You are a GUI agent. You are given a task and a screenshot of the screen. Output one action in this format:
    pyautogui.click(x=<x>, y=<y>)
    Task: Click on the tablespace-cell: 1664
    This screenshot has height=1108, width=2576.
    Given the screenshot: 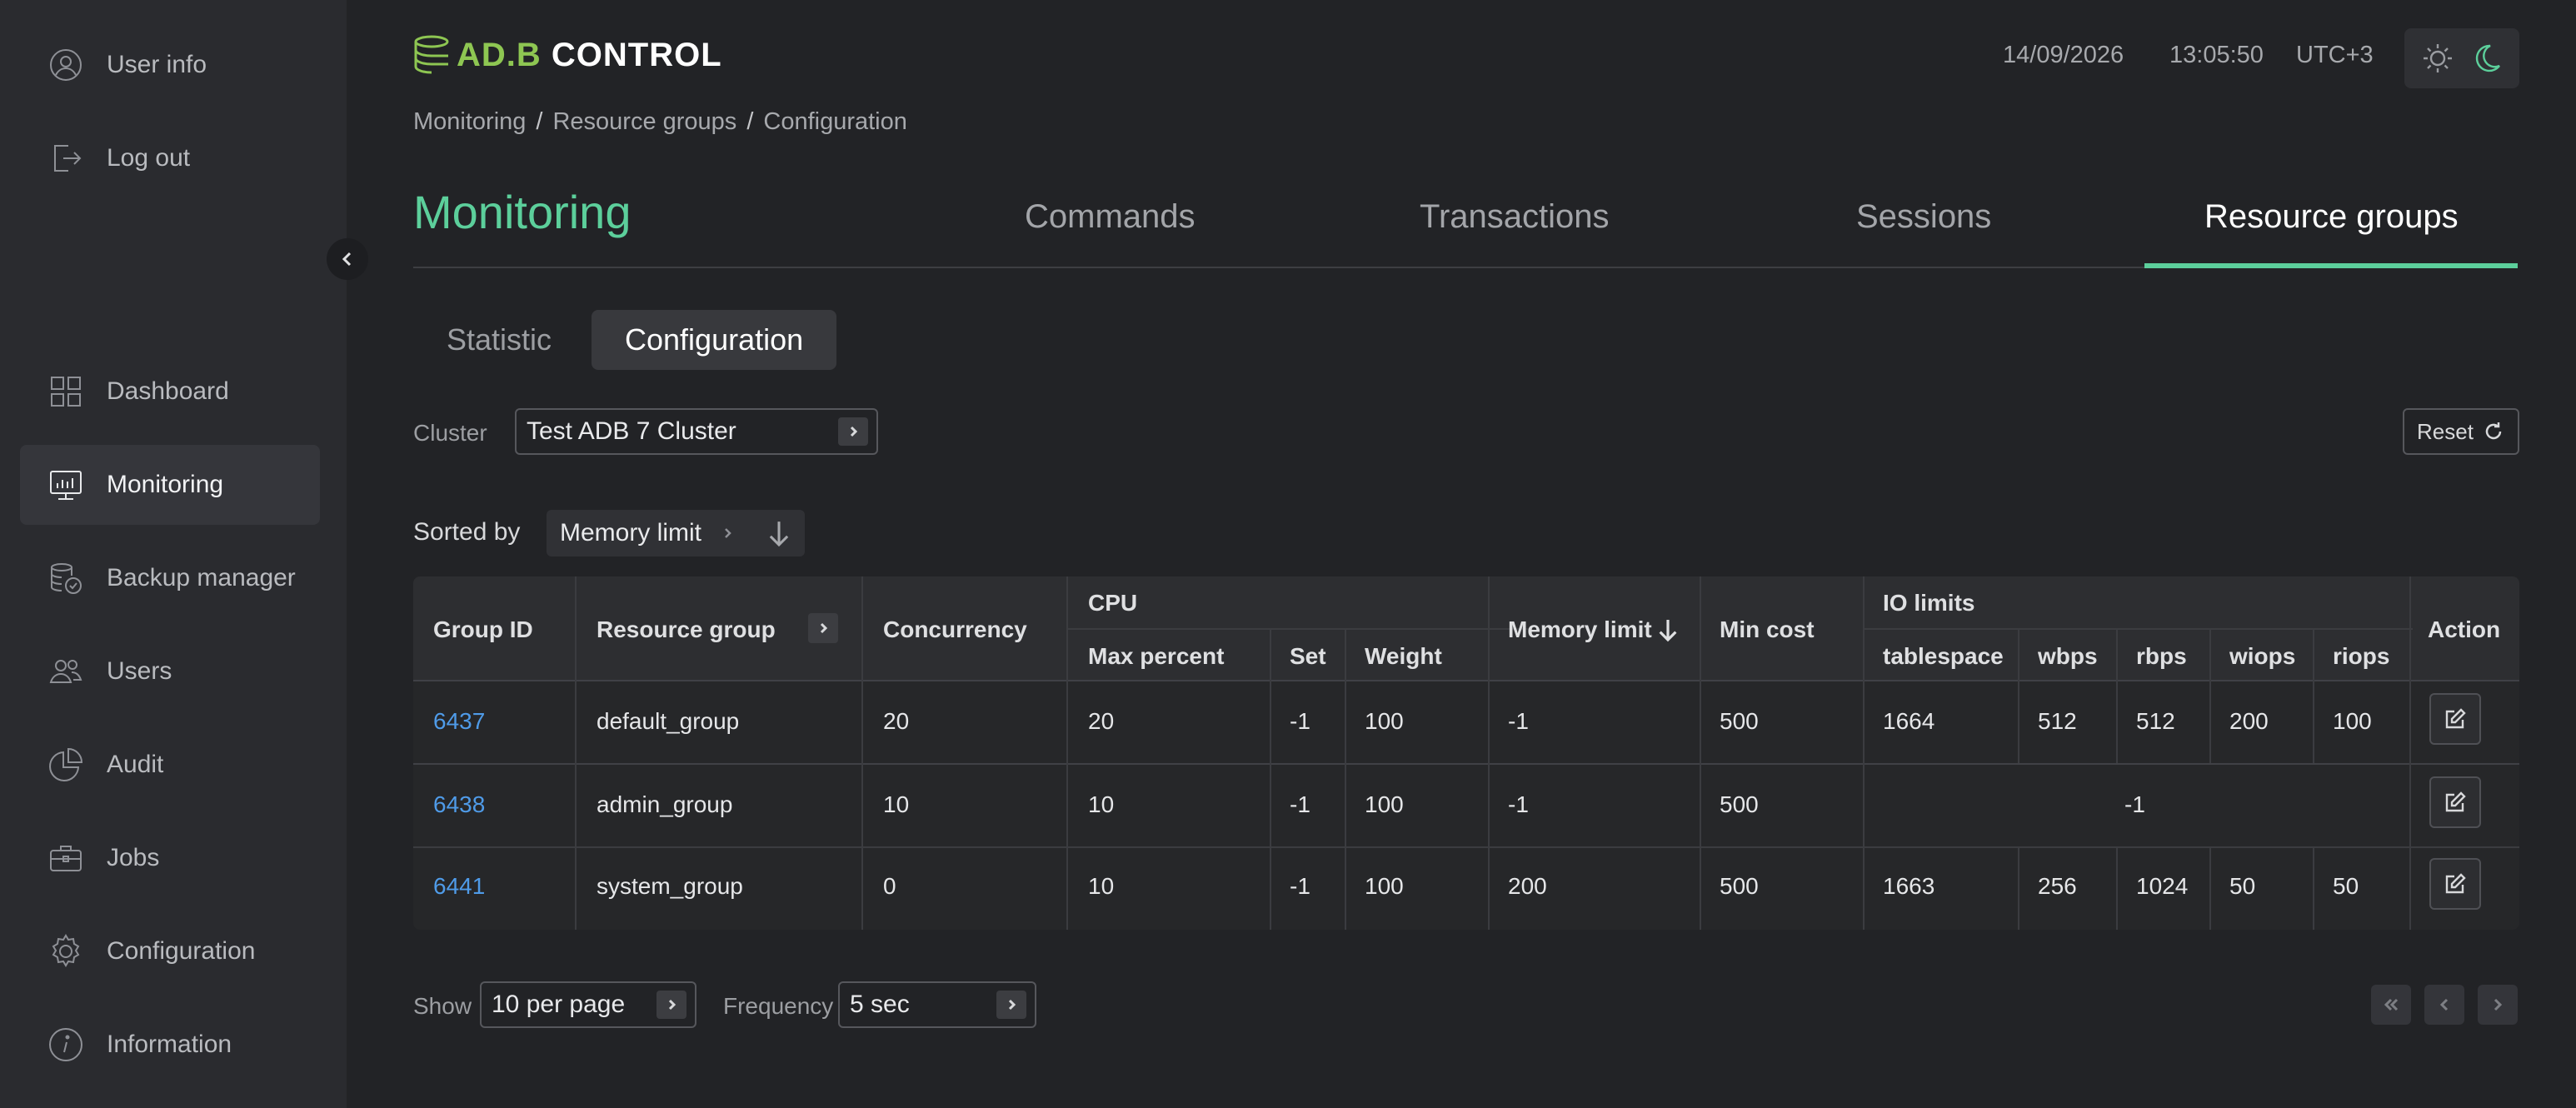 What is the action you would take?
    pyautogui.click(x=1909, y=721)
    